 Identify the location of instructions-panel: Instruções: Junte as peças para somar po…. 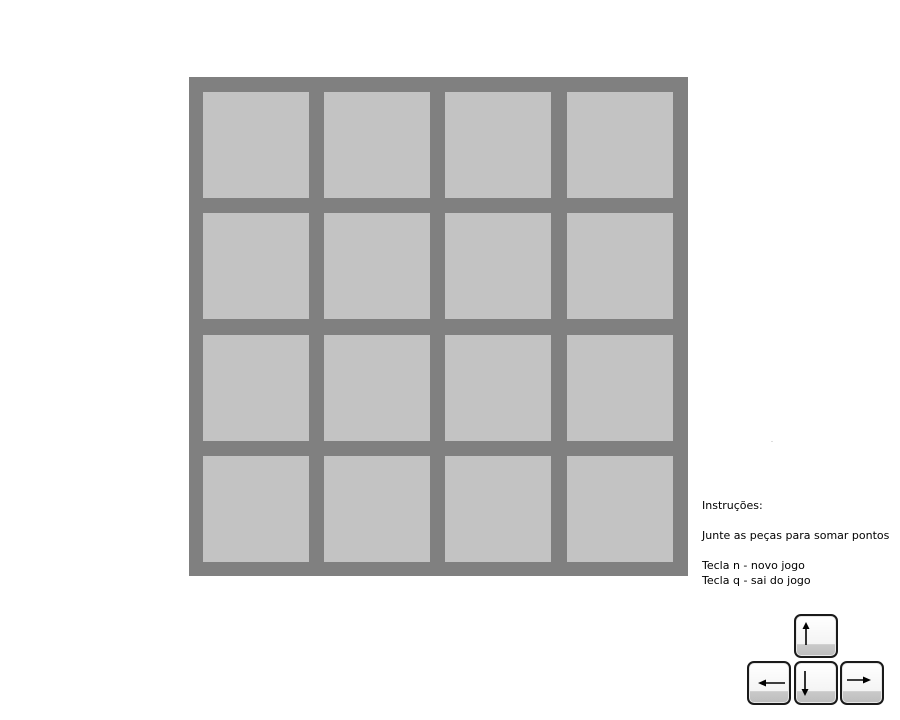
(795, 543).